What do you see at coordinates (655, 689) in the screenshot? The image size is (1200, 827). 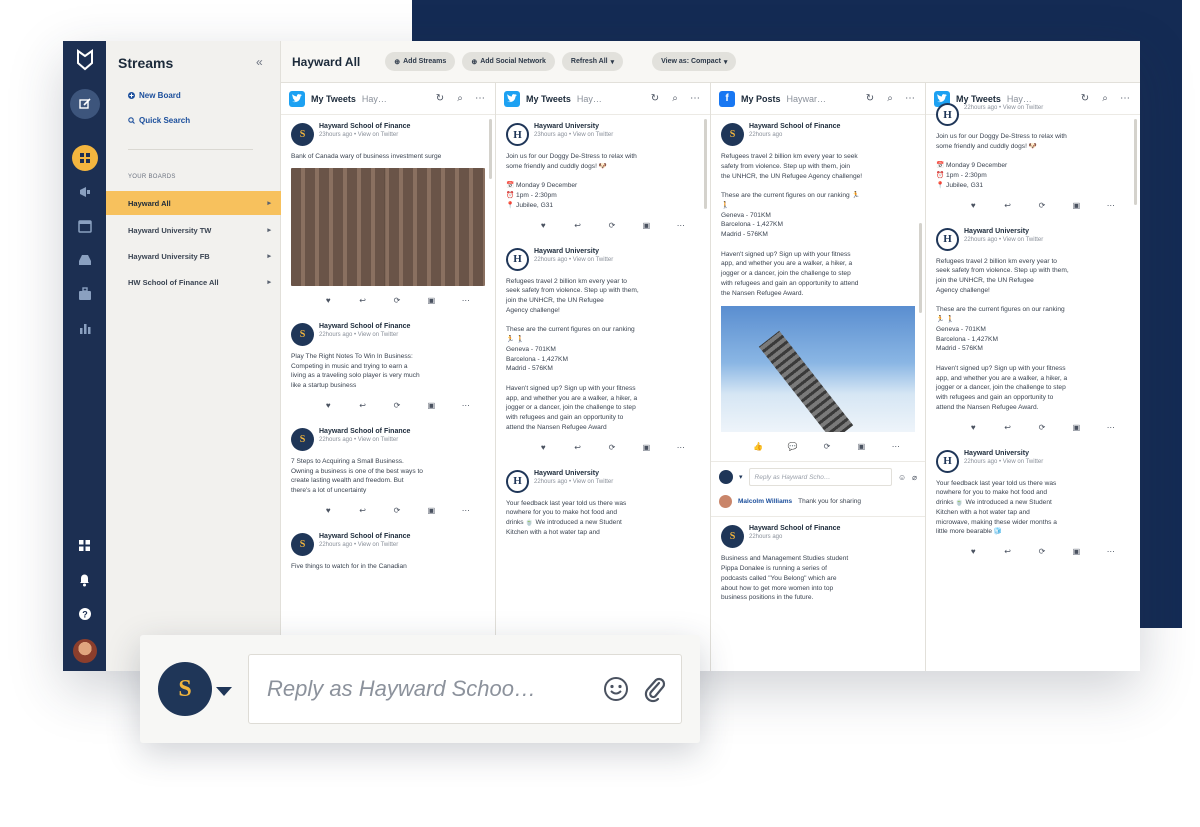 I see `attachment-icon` at bounding box center [655, 689].